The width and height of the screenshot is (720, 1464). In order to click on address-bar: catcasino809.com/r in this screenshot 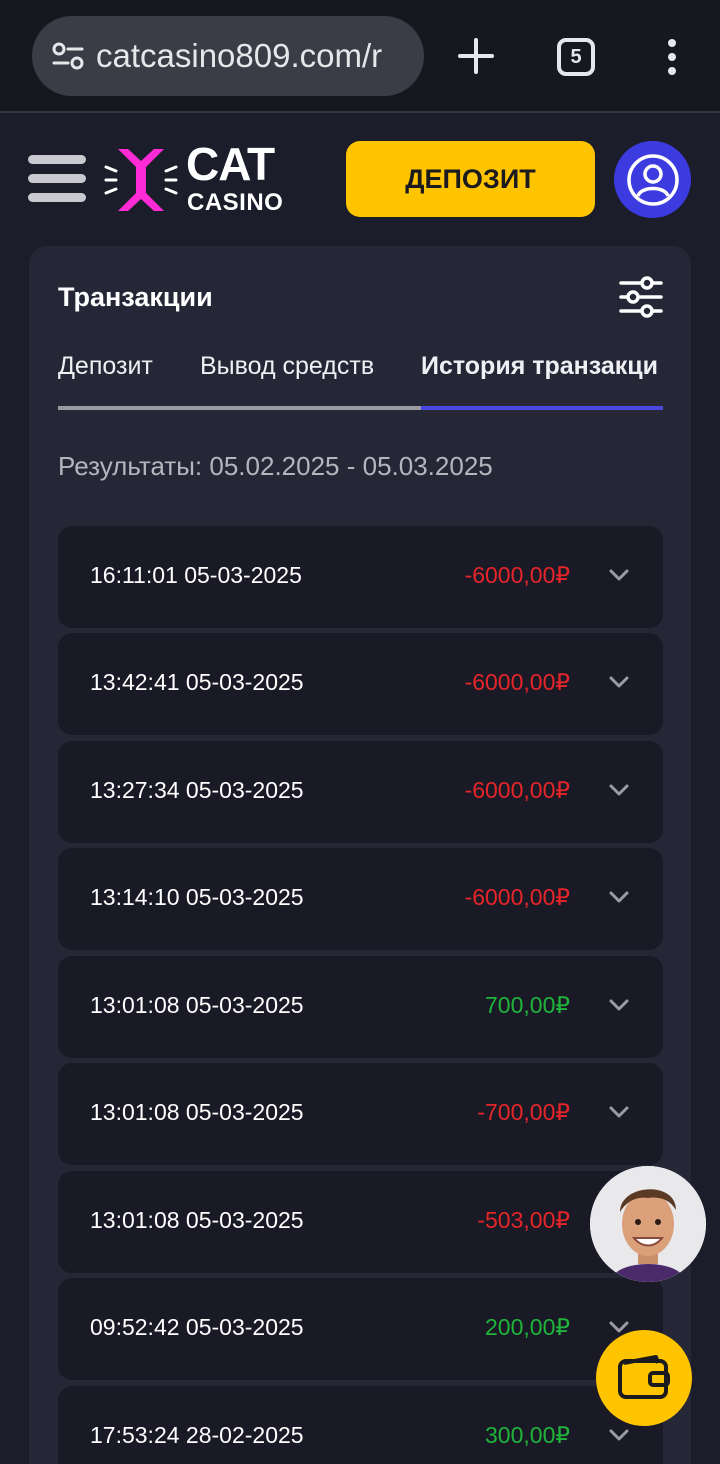, I will do `click(228, 56)`.